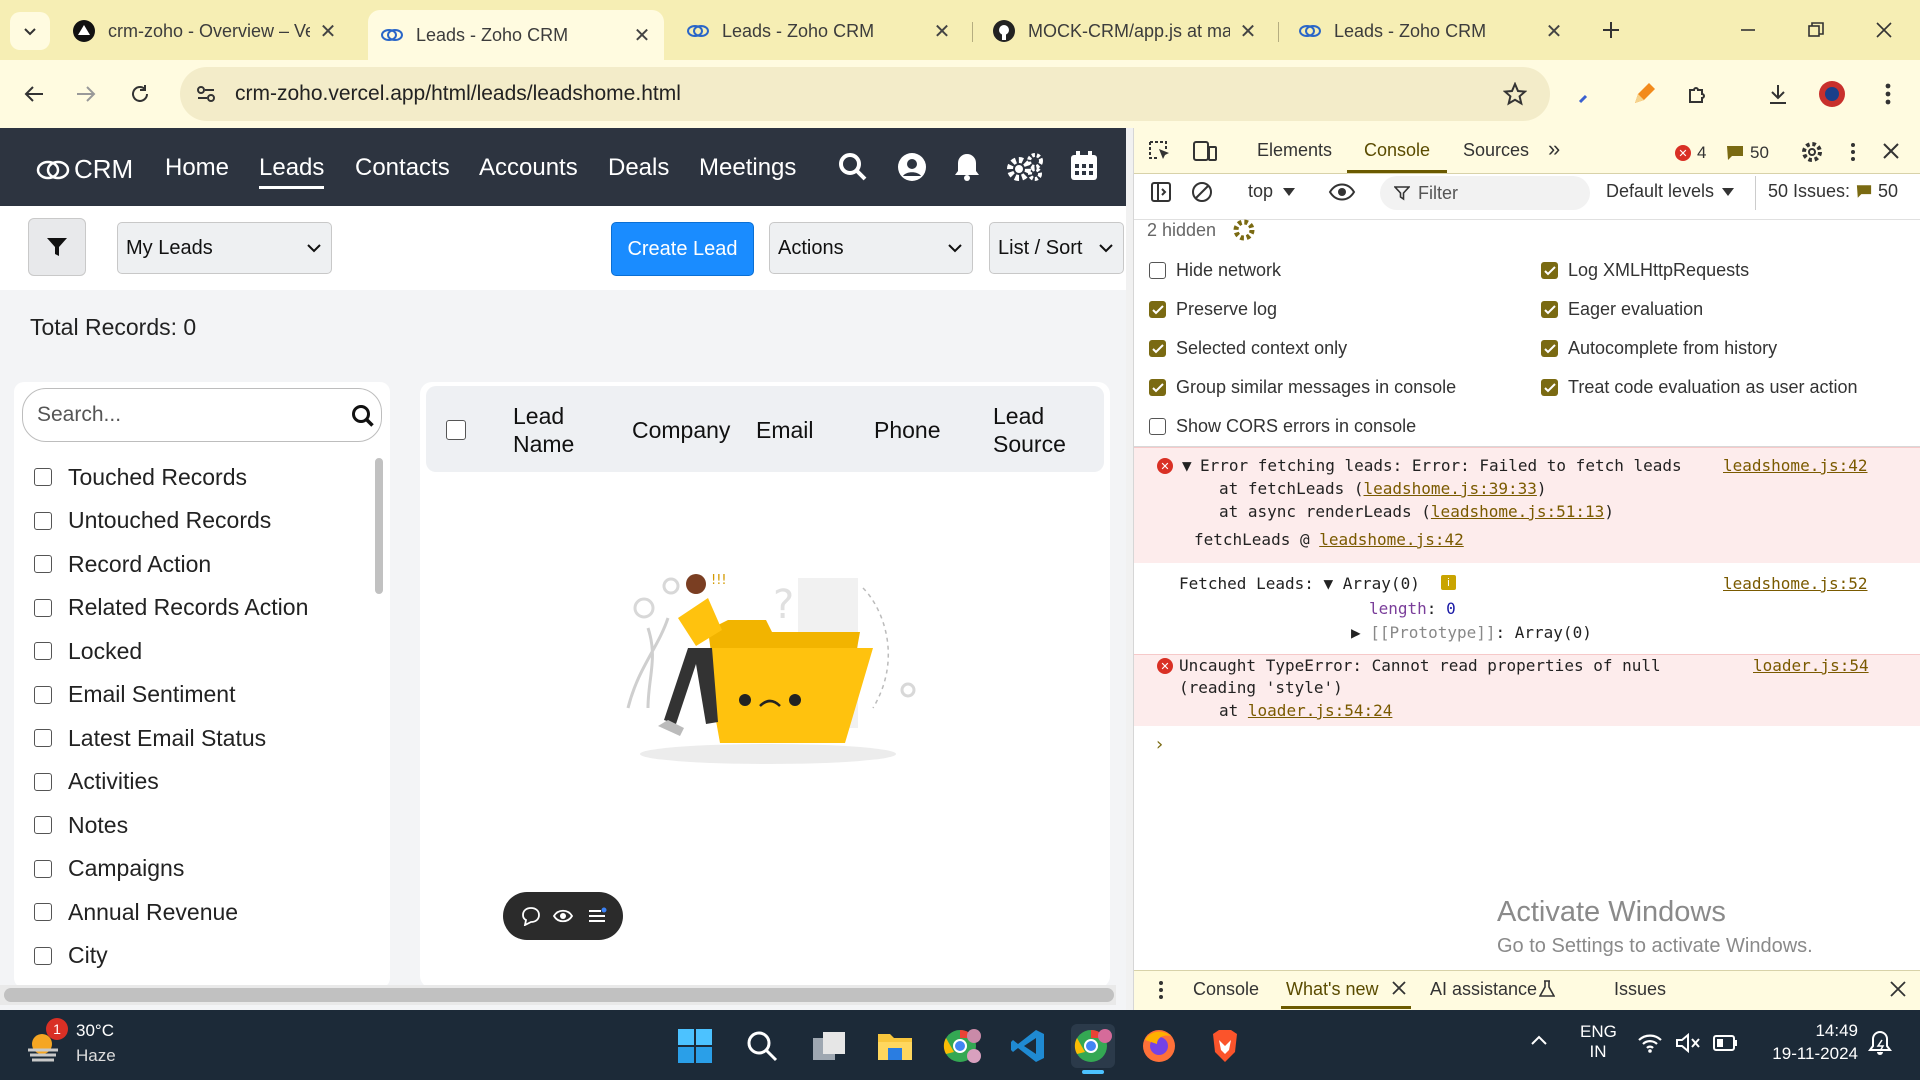  Describe the element at coordinates (1888, 94) in the screenshot. I see `menu-kebab-icon` at that location.